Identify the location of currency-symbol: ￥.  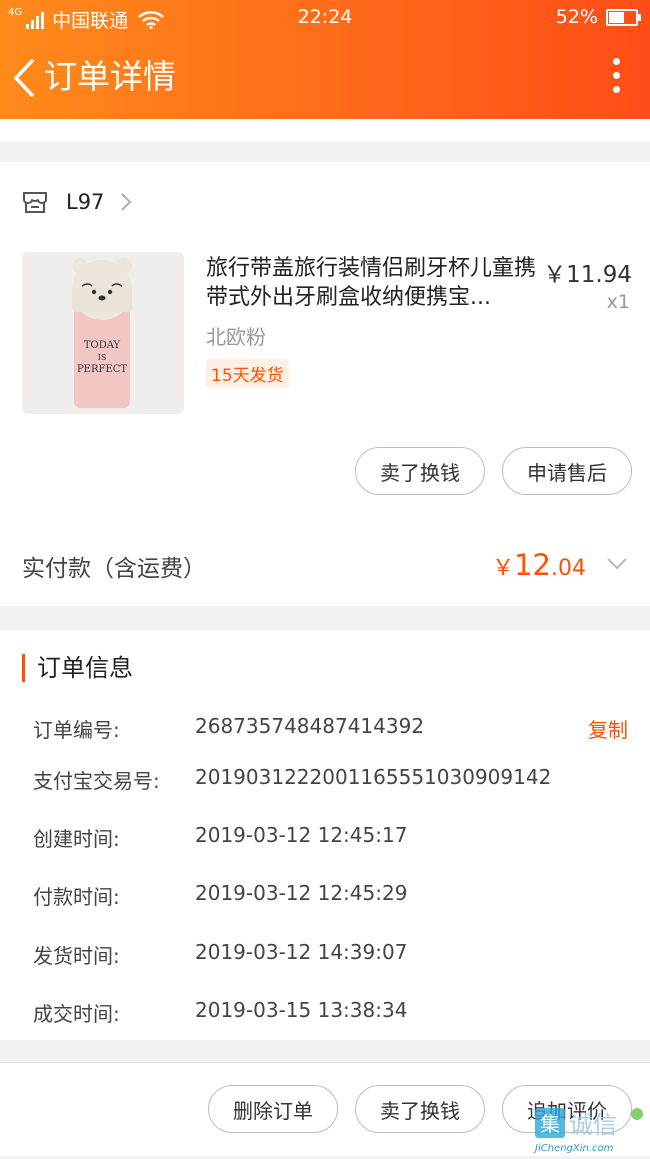
(503, 568).